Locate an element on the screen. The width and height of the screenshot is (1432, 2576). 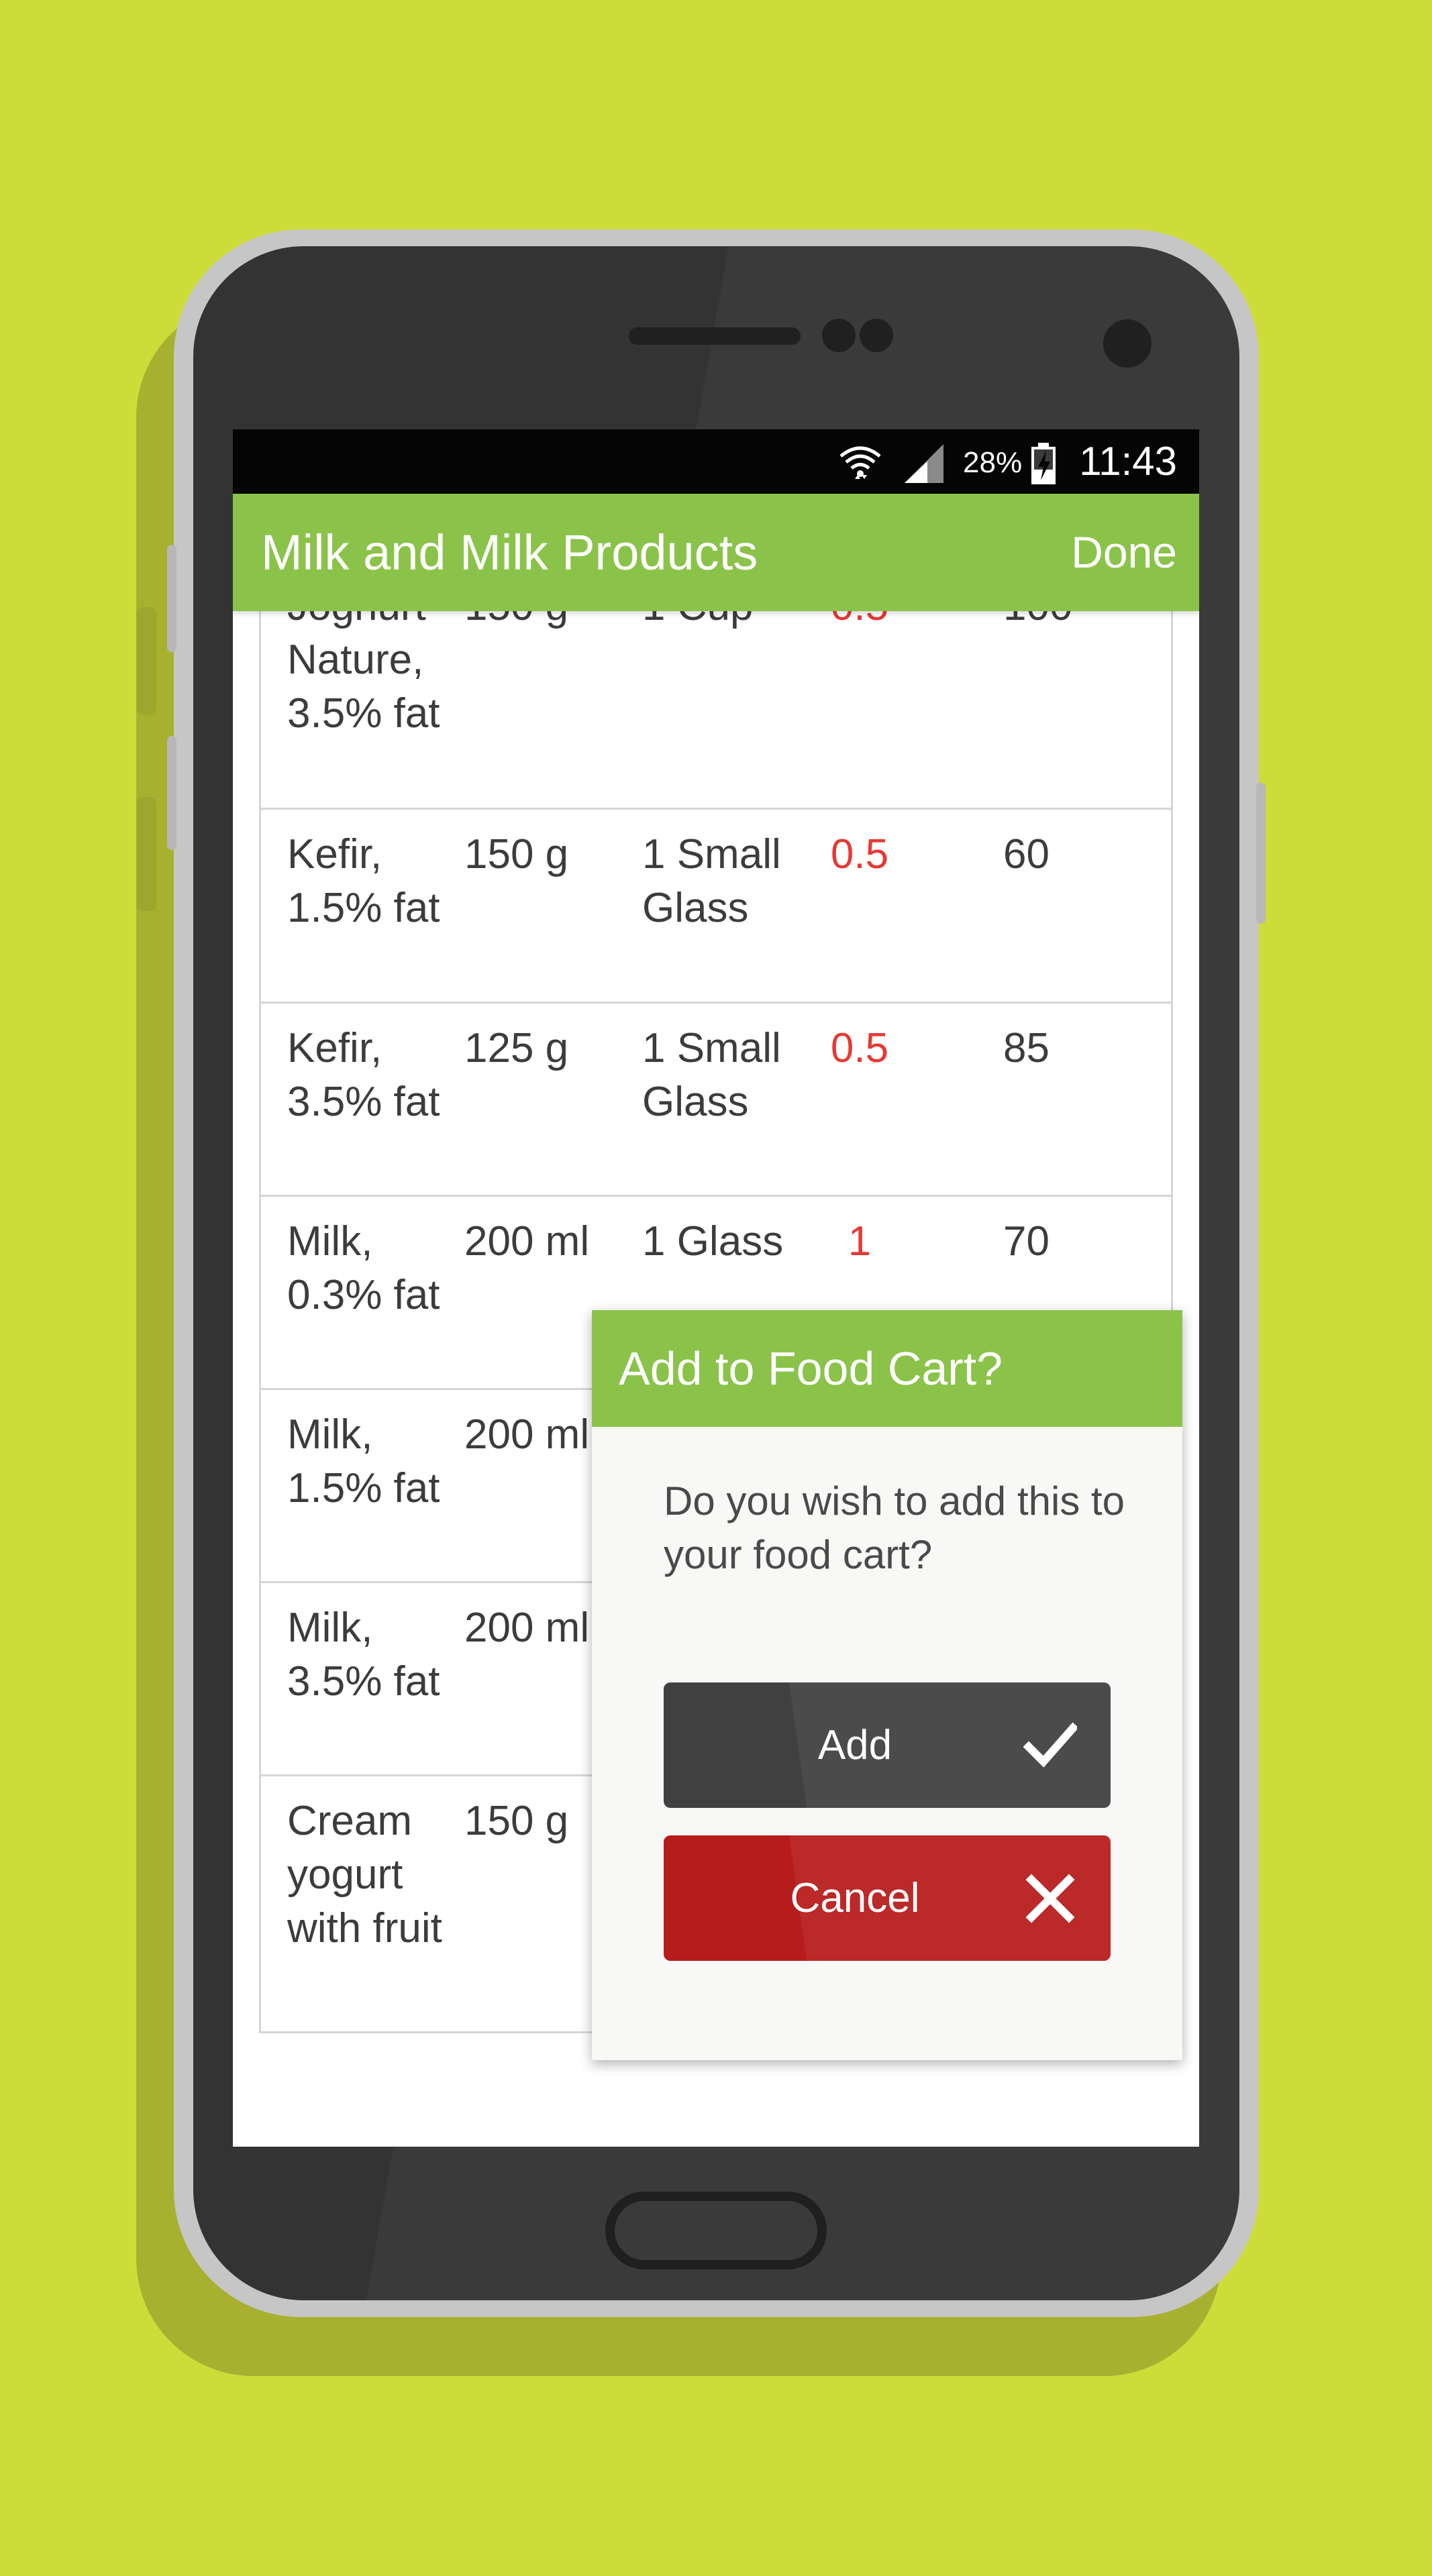
add-button-label: Add is located at coordinates (855, 1745).